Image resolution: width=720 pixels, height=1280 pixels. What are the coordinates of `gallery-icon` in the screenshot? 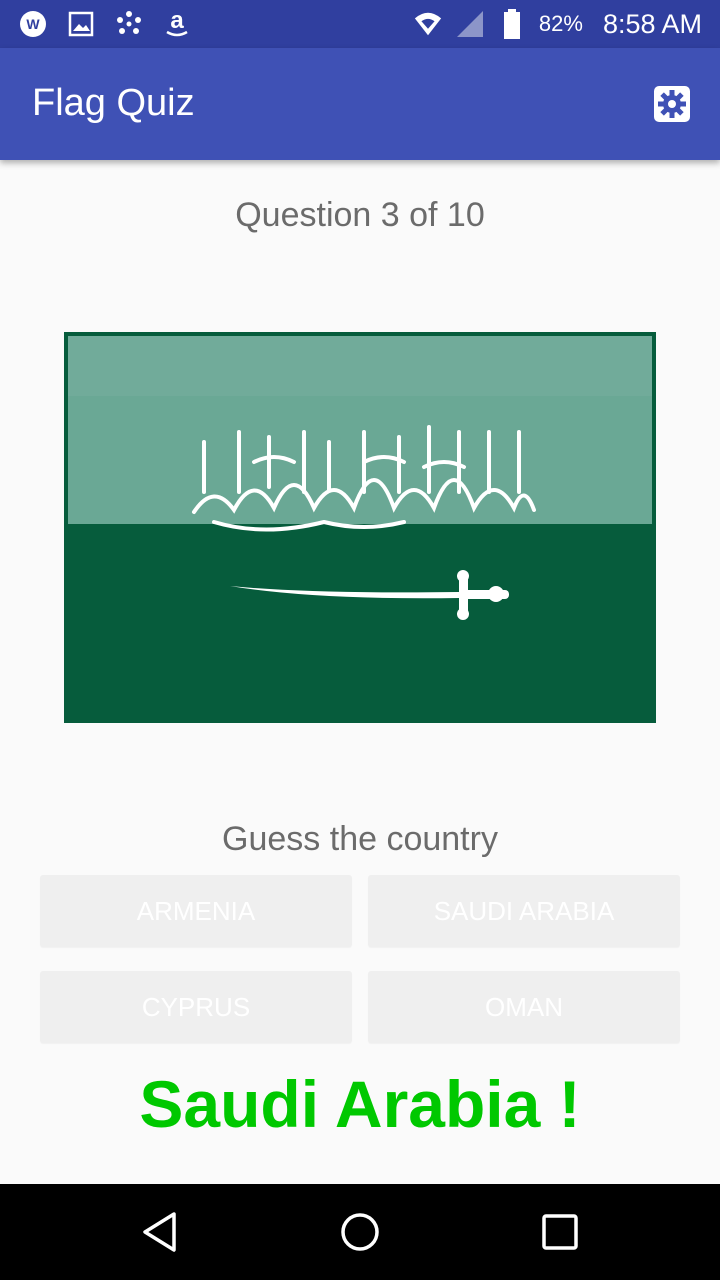 It's located at (81, 24).